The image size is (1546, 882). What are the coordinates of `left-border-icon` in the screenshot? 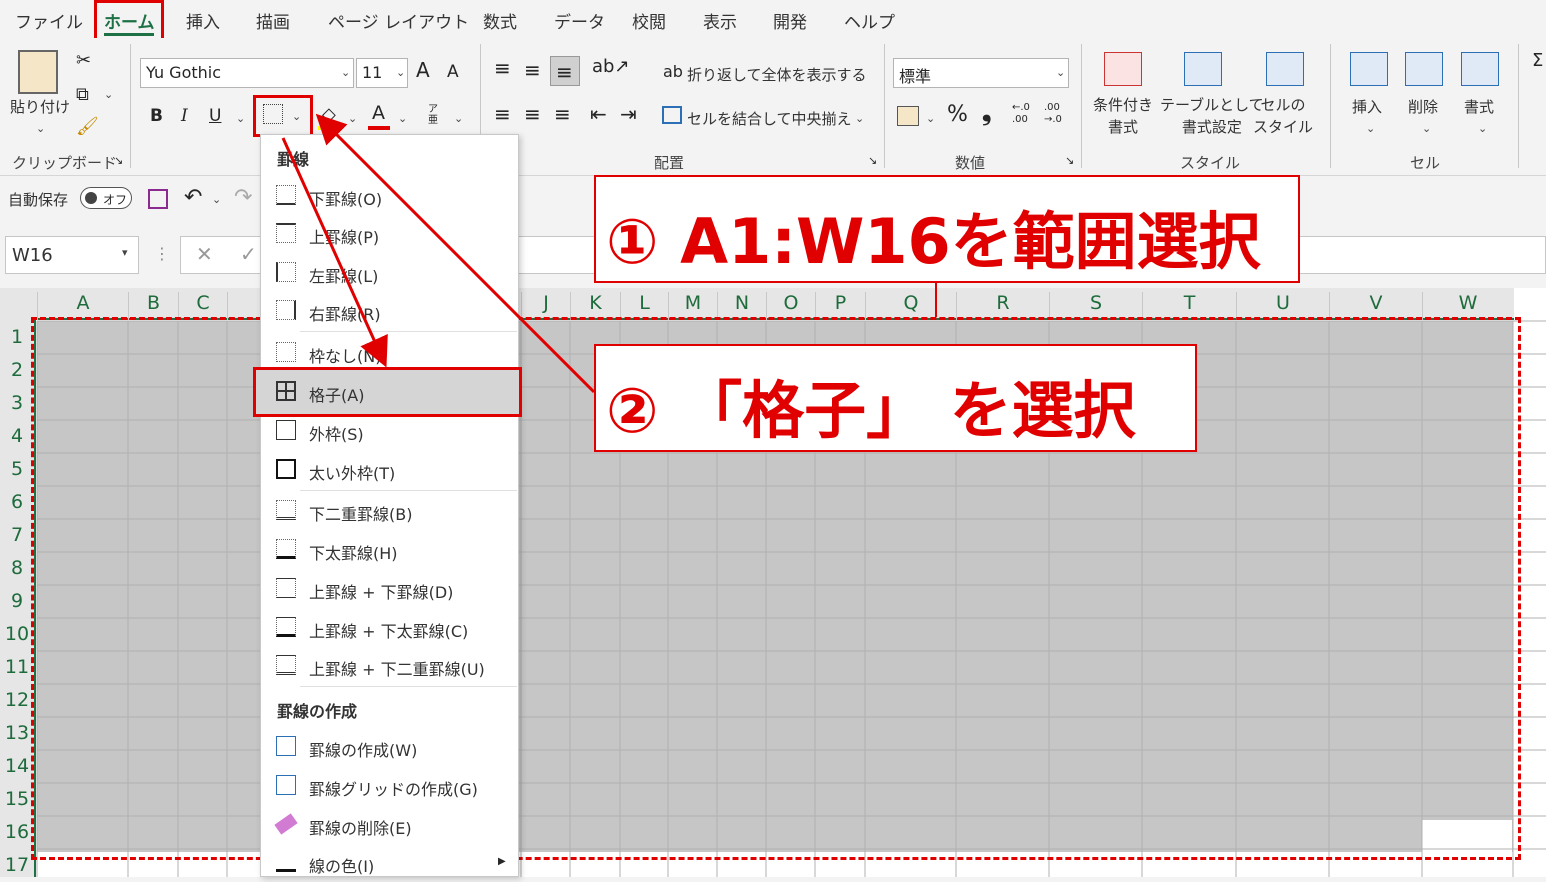 It's located at (286, 272).